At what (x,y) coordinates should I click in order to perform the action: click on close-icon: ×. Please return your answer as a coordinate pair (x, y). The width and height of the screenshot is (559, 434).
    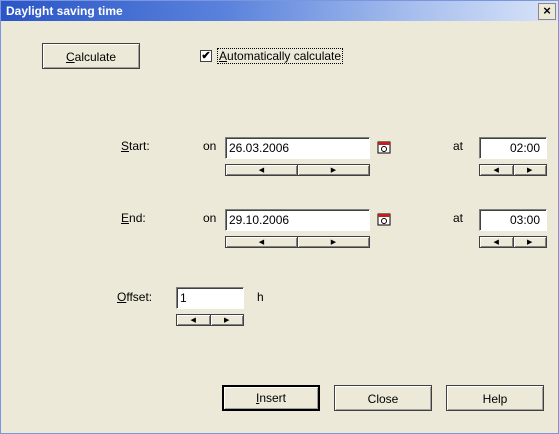
    Looking at the image, I should click on (547, 10).